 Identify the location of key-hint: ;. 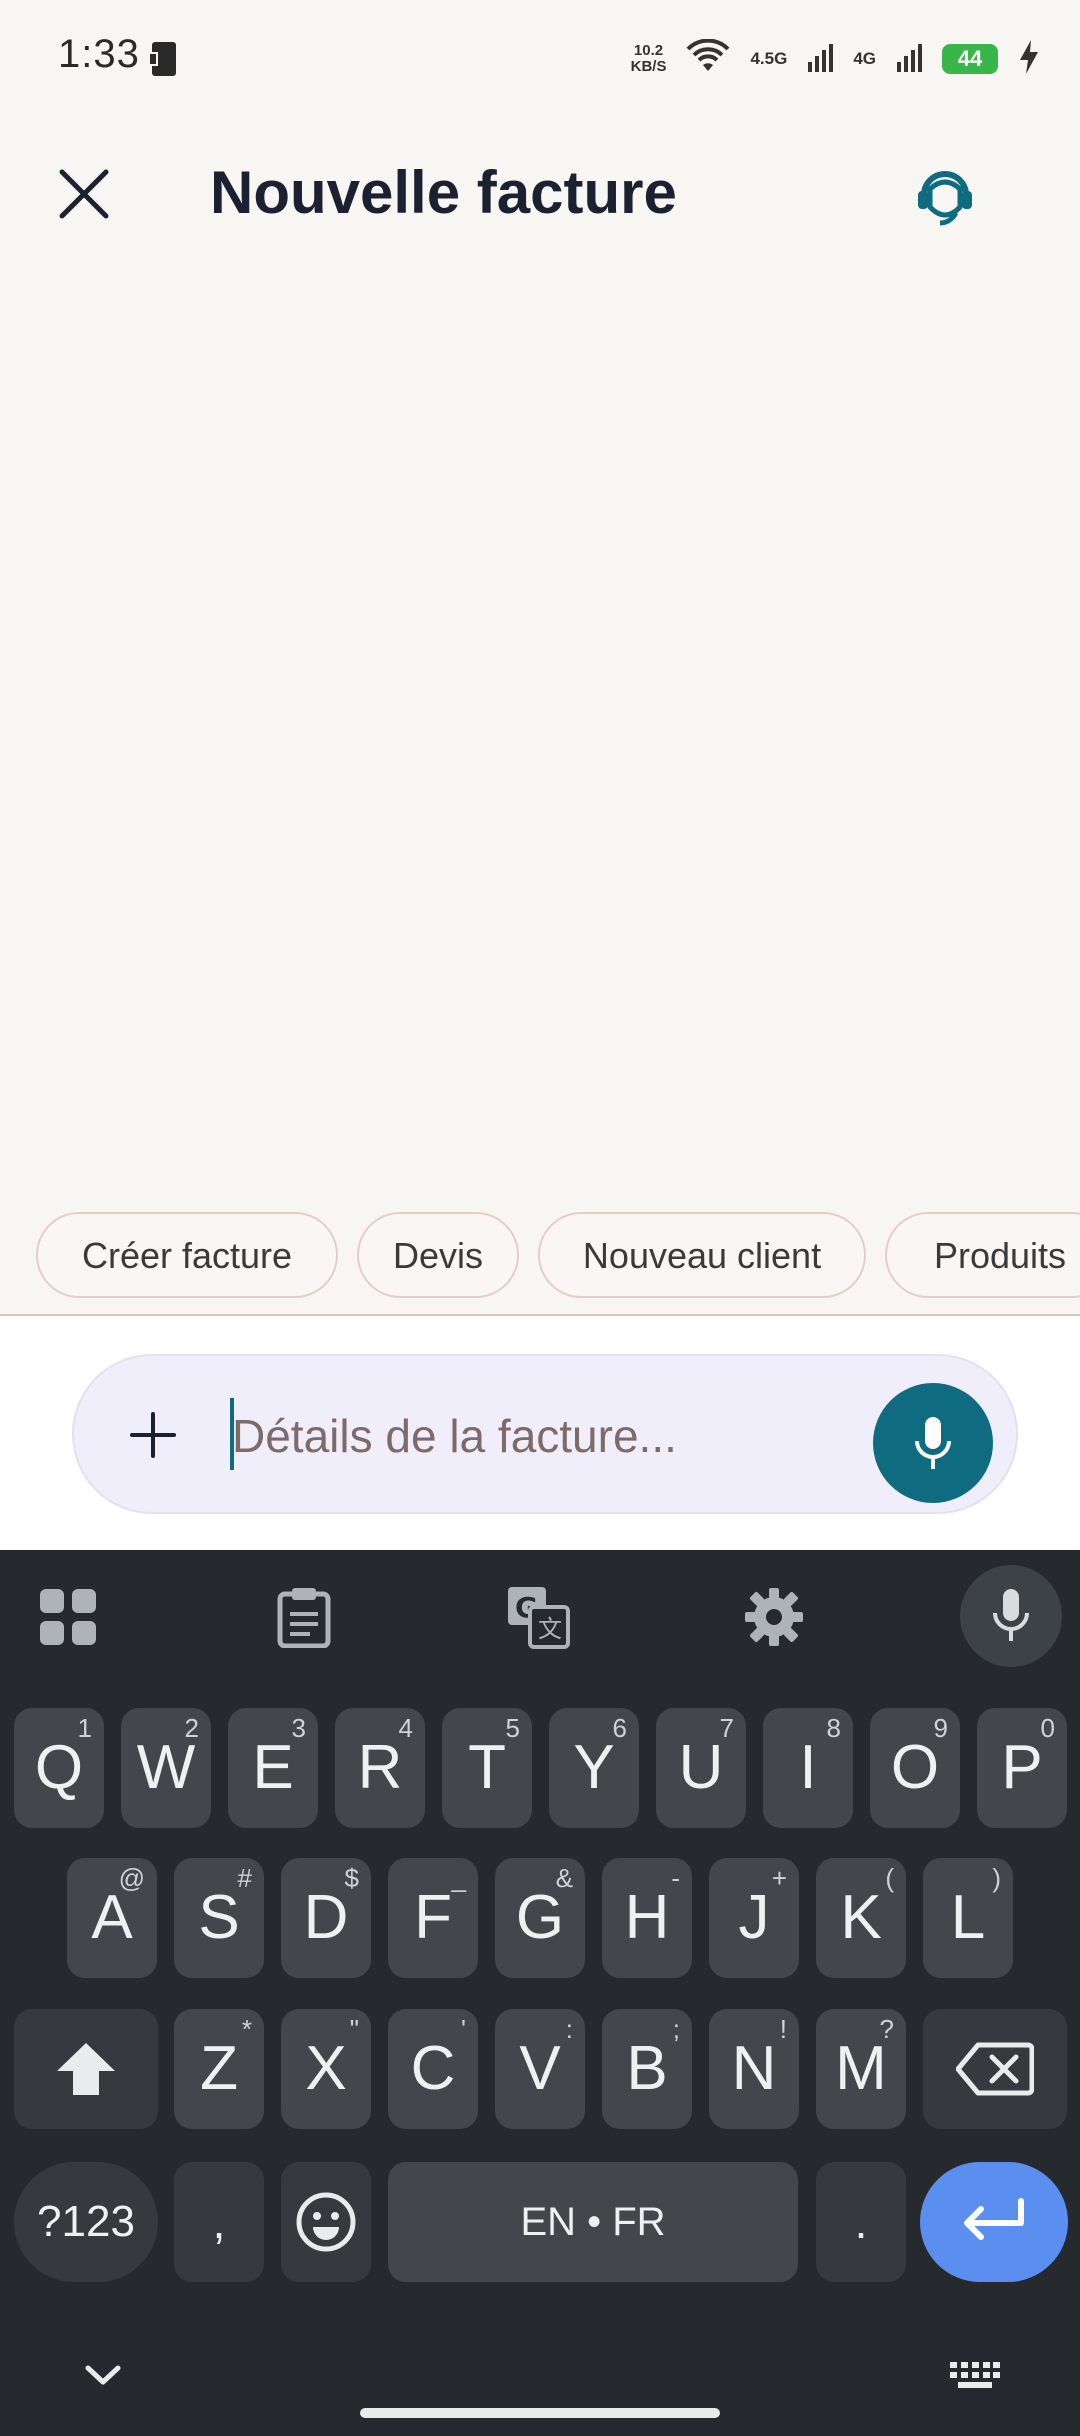
(676, 2029).